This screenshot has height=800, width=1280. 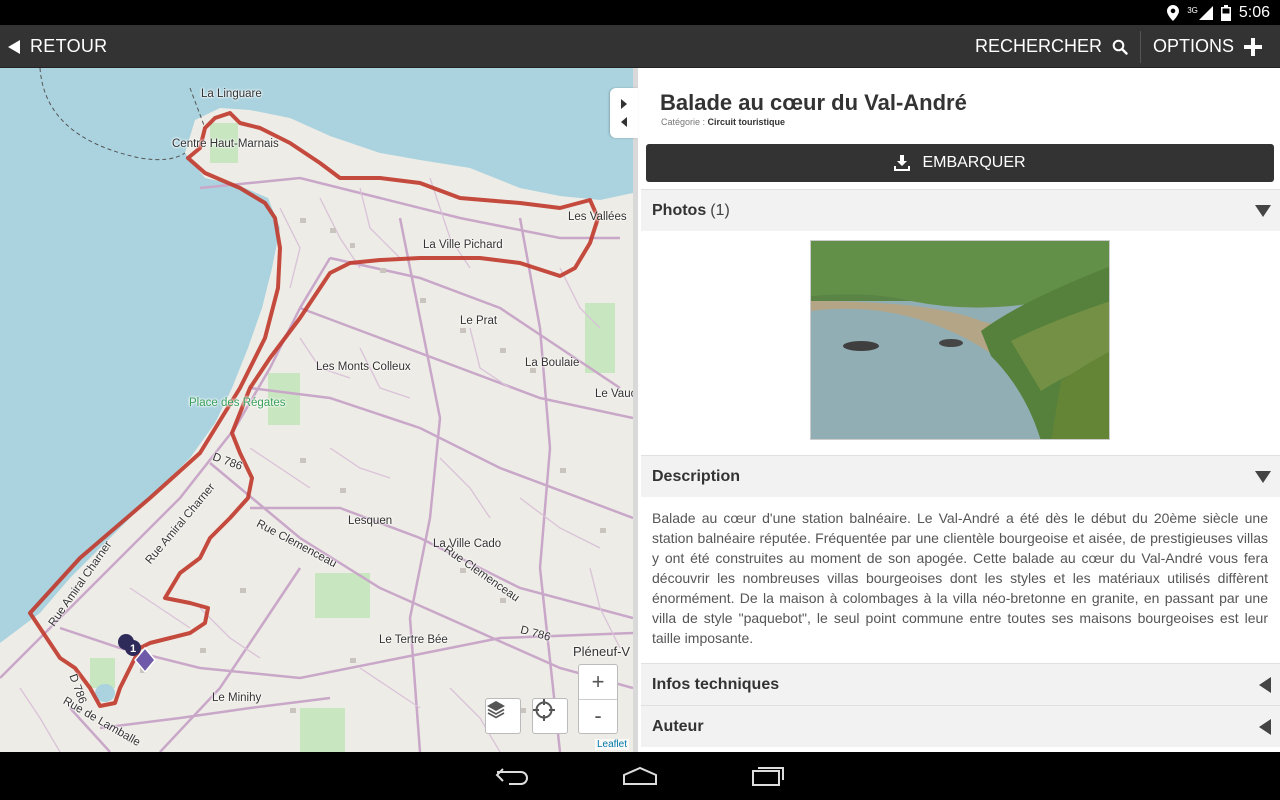 I want to click on embark-label: EMBARQUER, so click(x=974, y=162).